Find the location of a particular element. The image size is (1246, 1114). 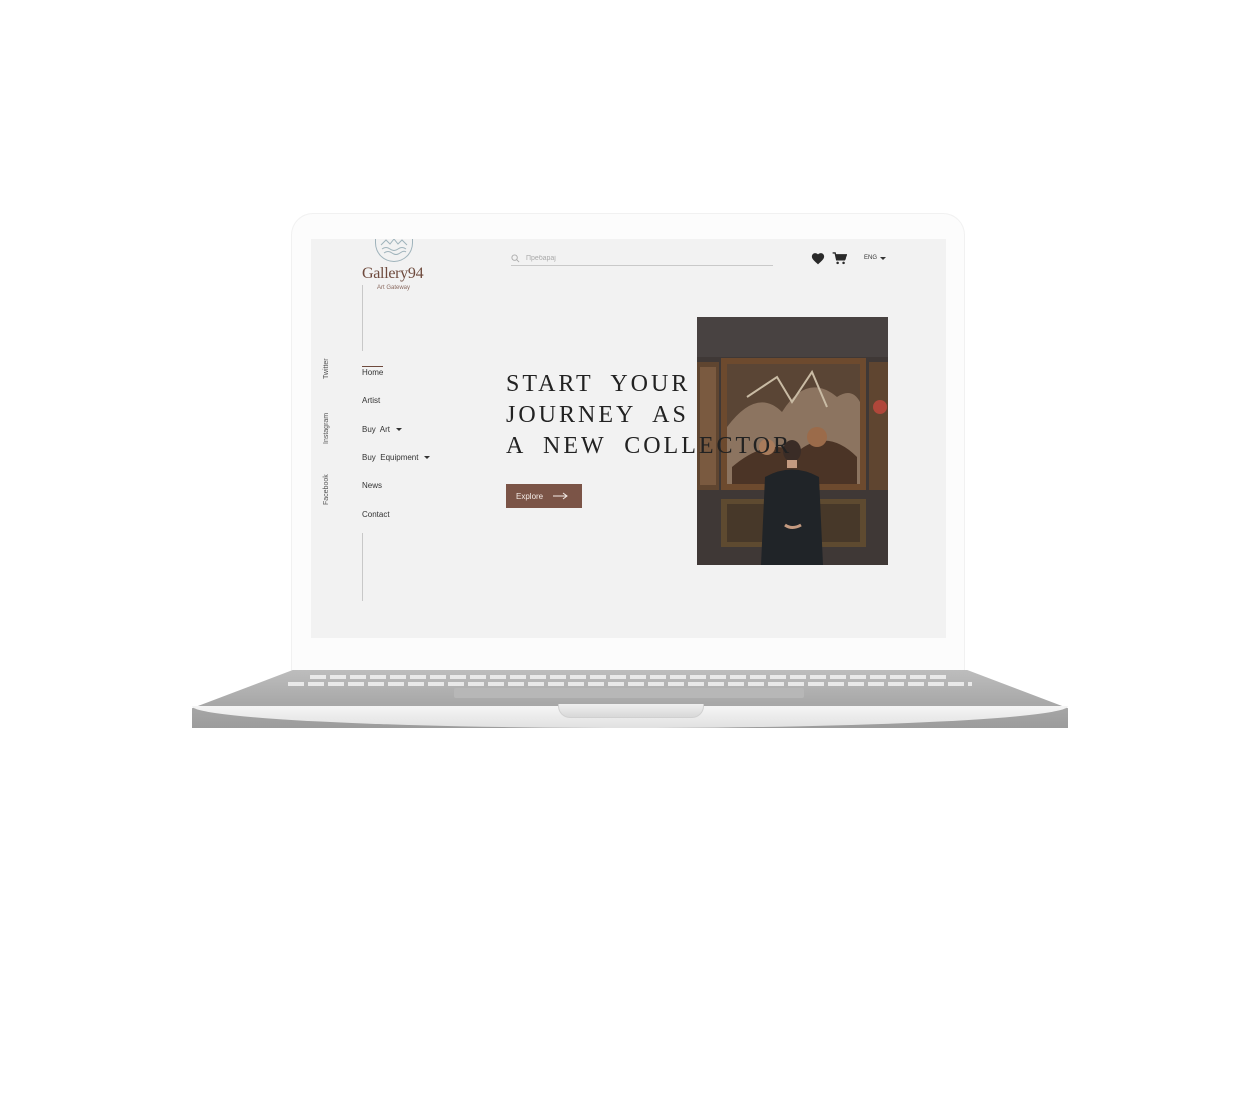

nav-item-news: News is located at coordinates (372, 485).